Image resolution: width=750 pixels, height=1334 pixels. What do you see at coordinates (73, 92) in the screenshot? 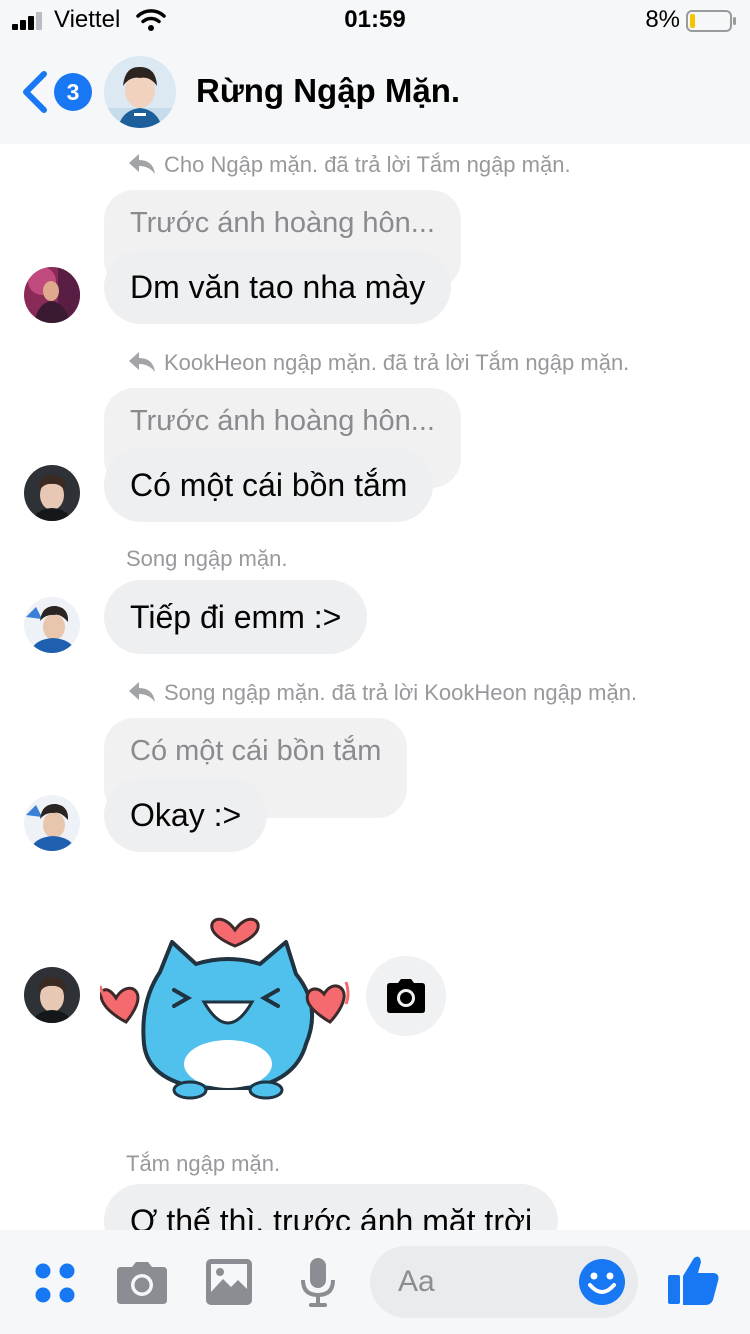
I see `unread-count-badge: 3` at bounding box center [73, 92].